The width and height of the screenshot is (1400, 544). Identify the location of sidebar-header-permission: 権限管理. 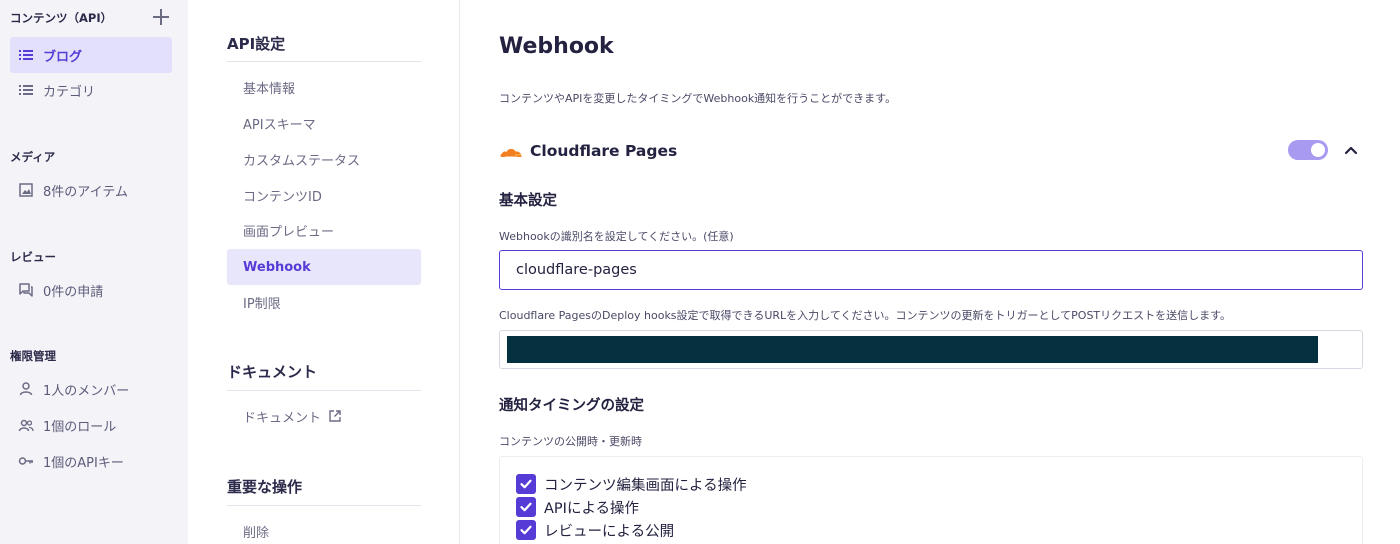
(33, 356).